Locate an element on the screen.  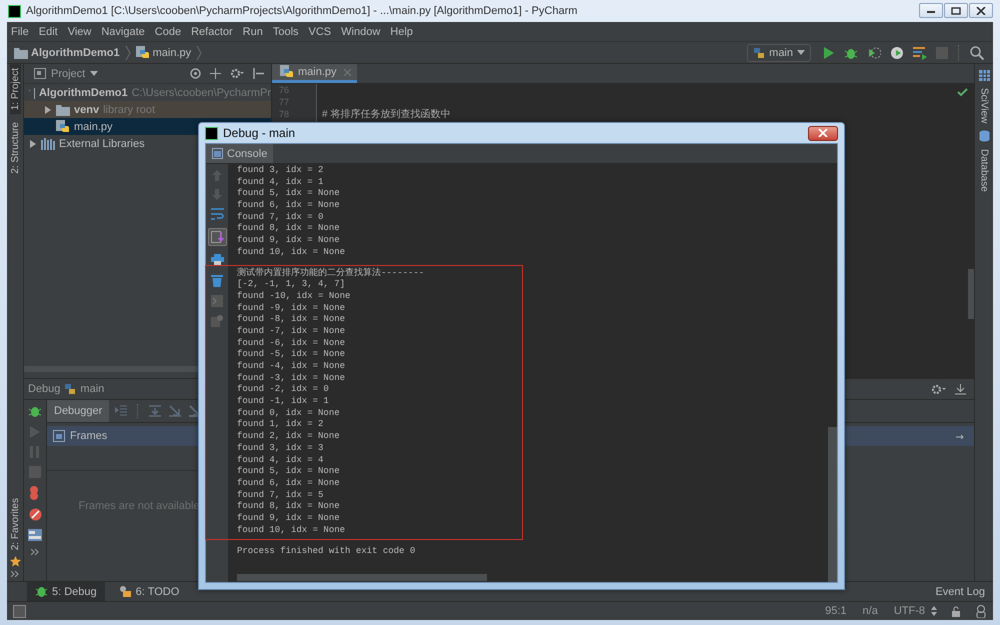
tool-window-tab: 2: Favorites is located at coordinates (15, 524).